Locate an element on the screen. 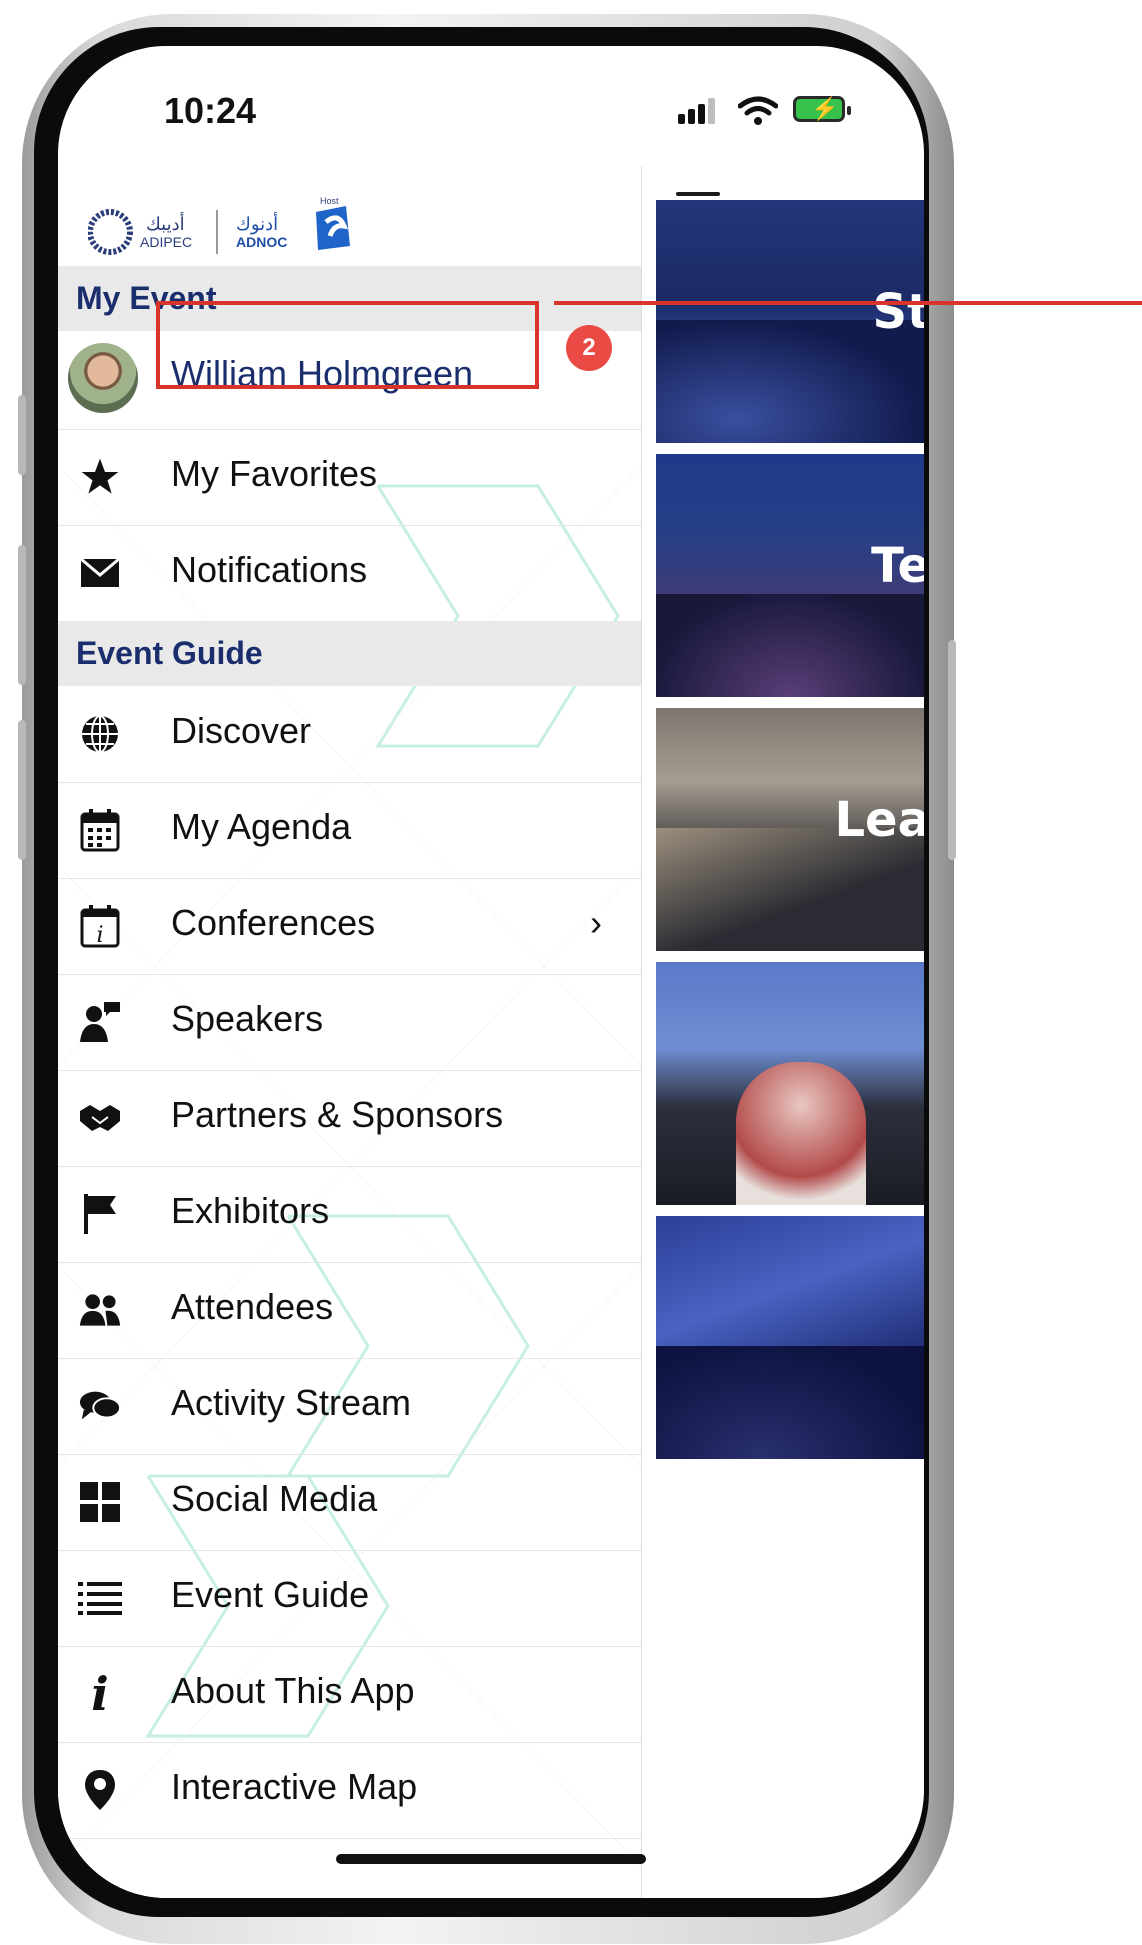  wifi-icon is located at coordinates (758, 110).